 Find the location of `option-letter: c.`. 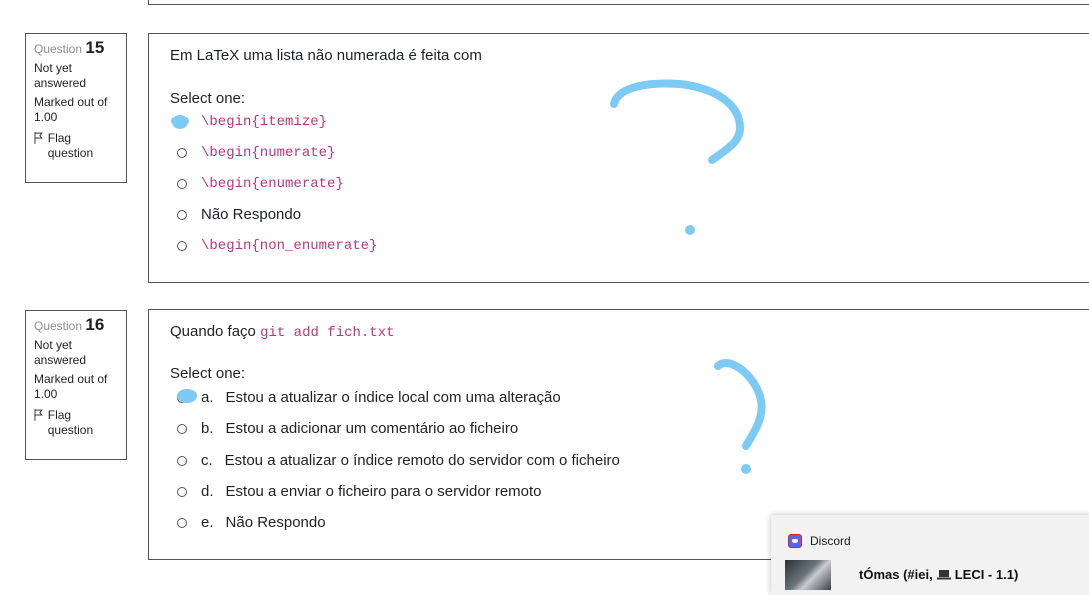

option-letter: c. is located at coordinates (207, 460).